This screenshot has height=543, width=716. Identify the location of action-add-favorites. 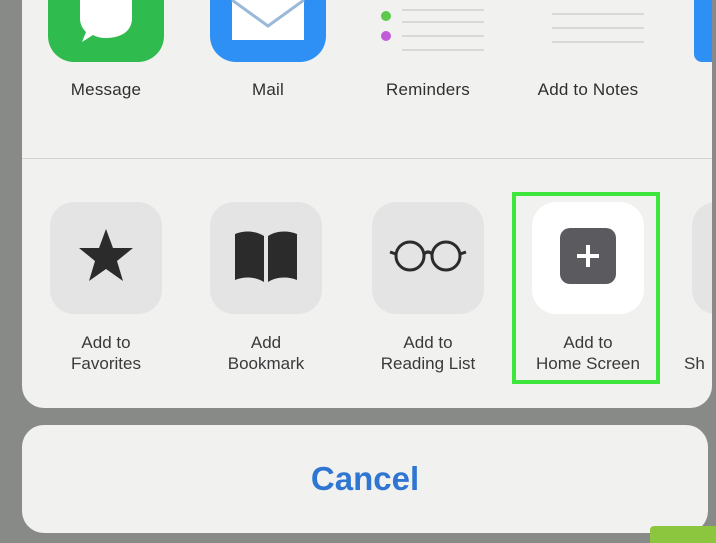
(106, 258).